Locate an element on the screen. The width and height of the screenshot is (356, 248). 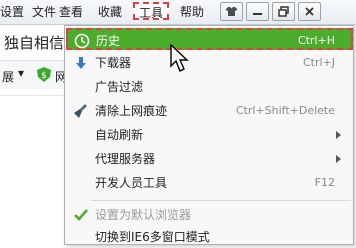
minimize-button is located at coordinates (257, 11).